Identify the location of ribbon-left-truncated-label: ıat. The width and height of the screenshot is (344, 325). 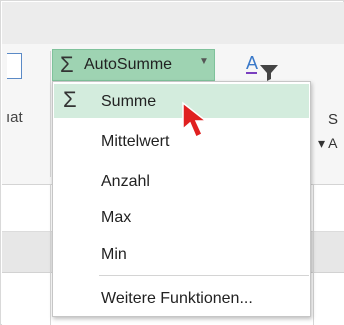
(14, 117).